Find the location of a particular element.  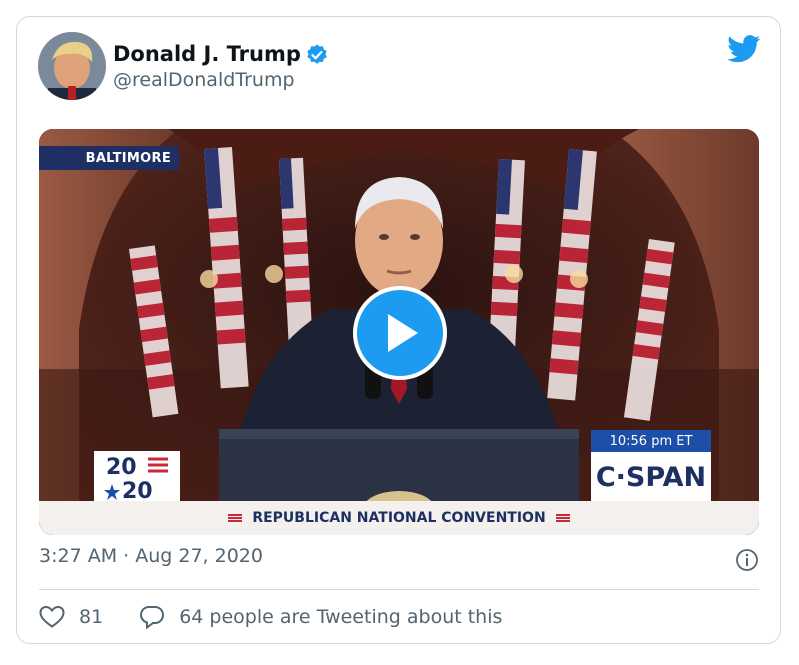

twitter-bird-icon is located at coordinates (744, 49).